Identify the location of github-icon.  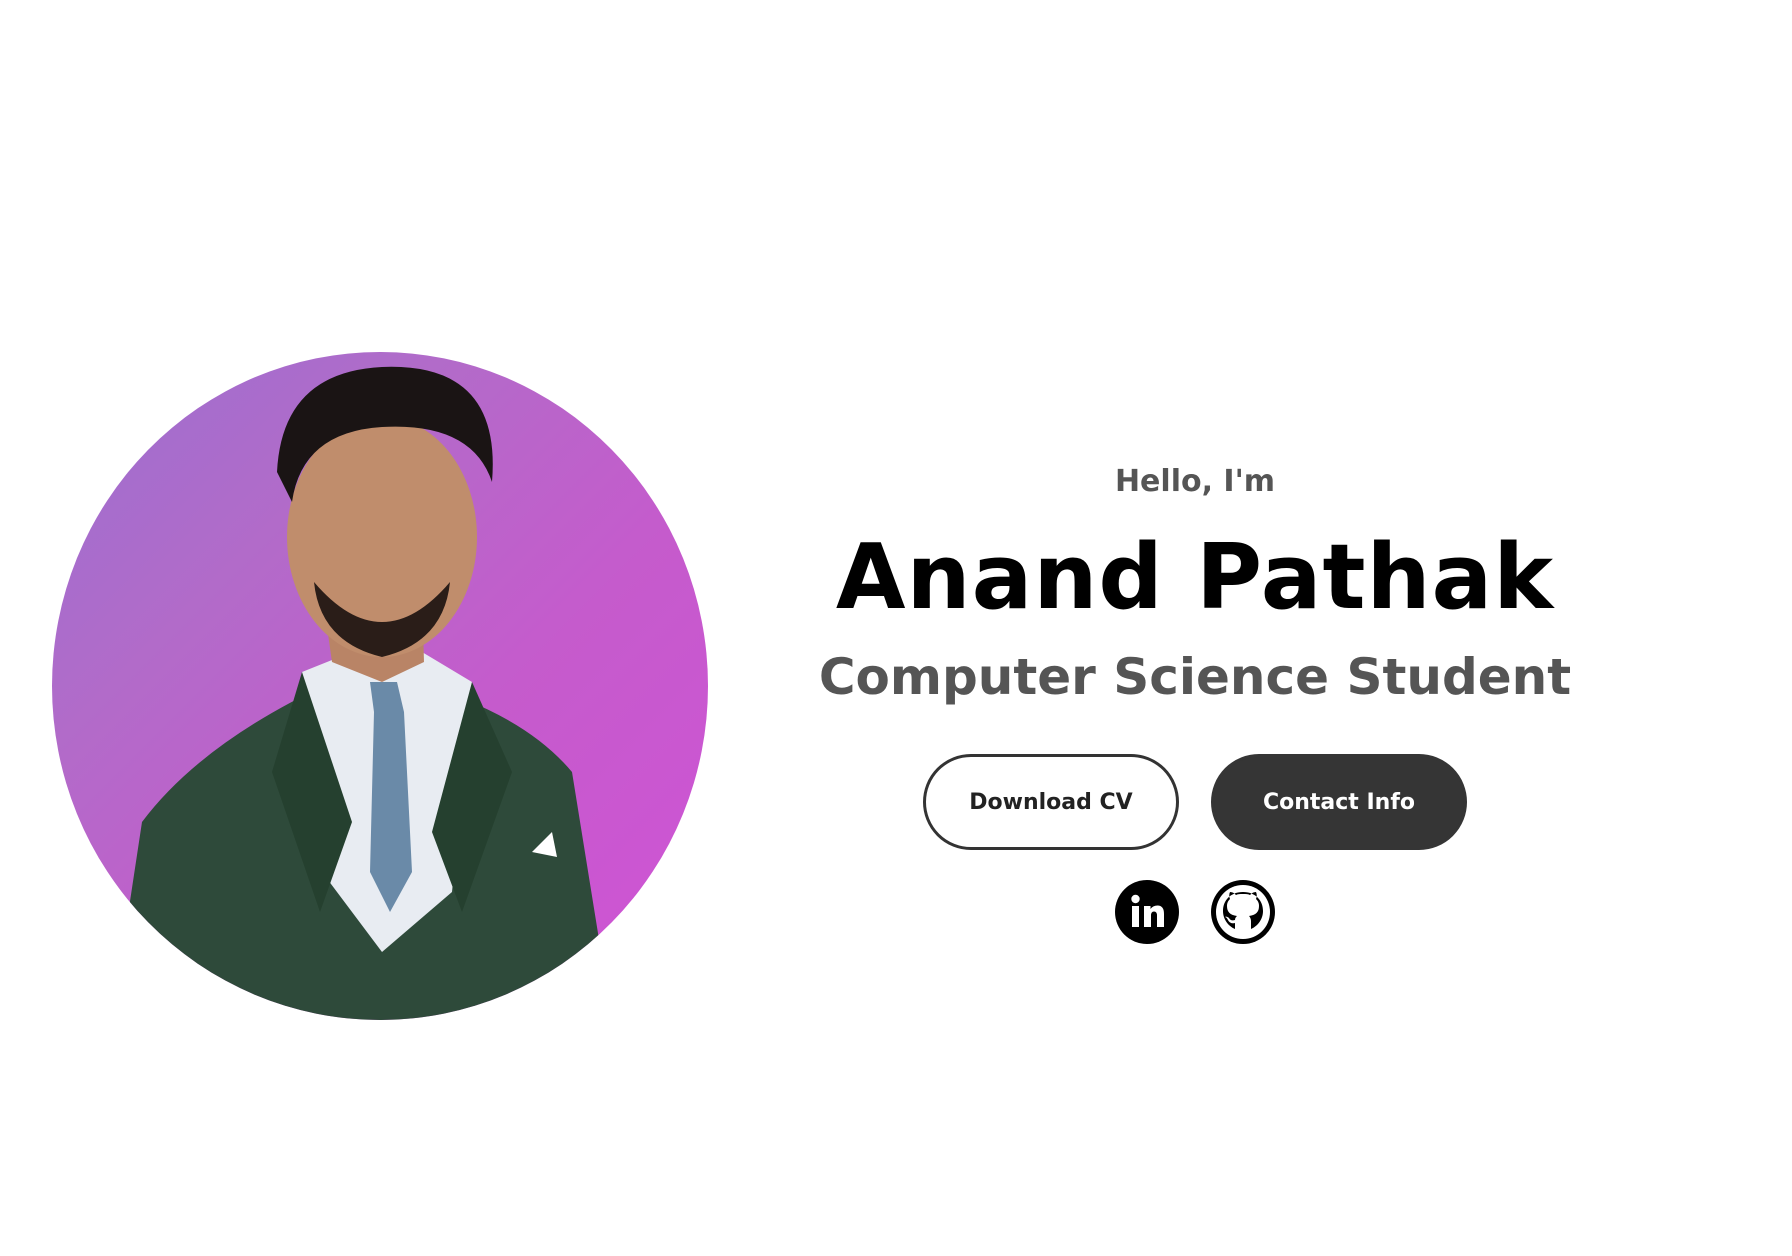
(1243, 912).